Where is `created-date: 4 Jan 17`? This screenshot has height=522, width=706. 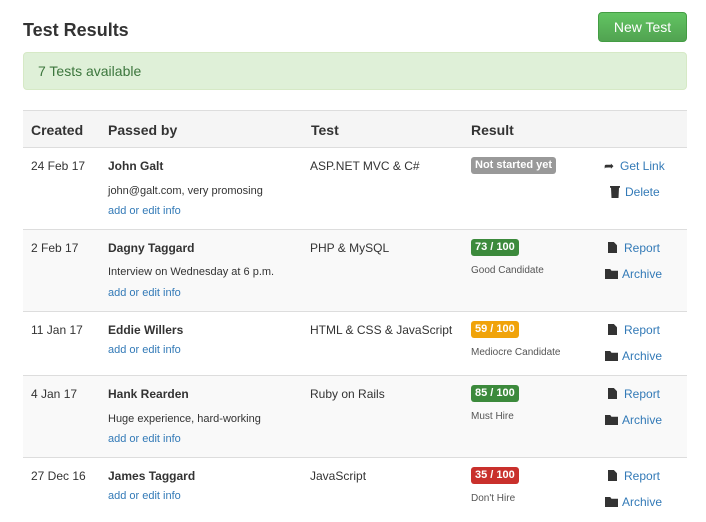
created-date: 4 Jan 17 is located at coordinates (54, 394).